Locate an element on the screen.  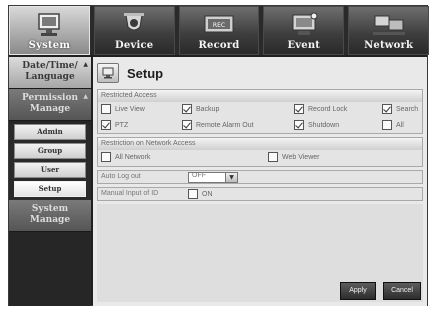
camera-icon is located at coordinates (134, 22).